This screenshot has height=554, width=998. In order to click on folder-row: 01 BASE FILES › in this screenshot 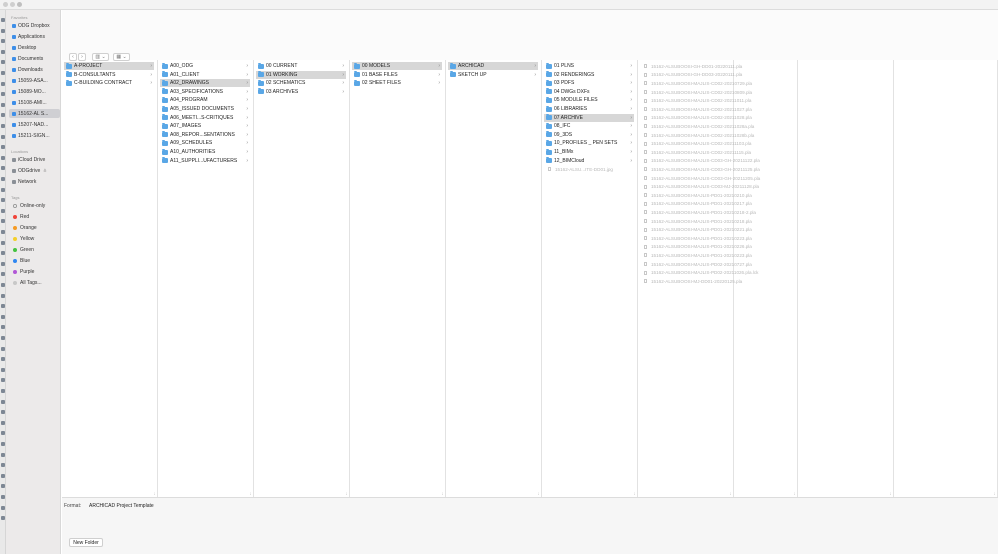, I will do `click(397, 75)`.